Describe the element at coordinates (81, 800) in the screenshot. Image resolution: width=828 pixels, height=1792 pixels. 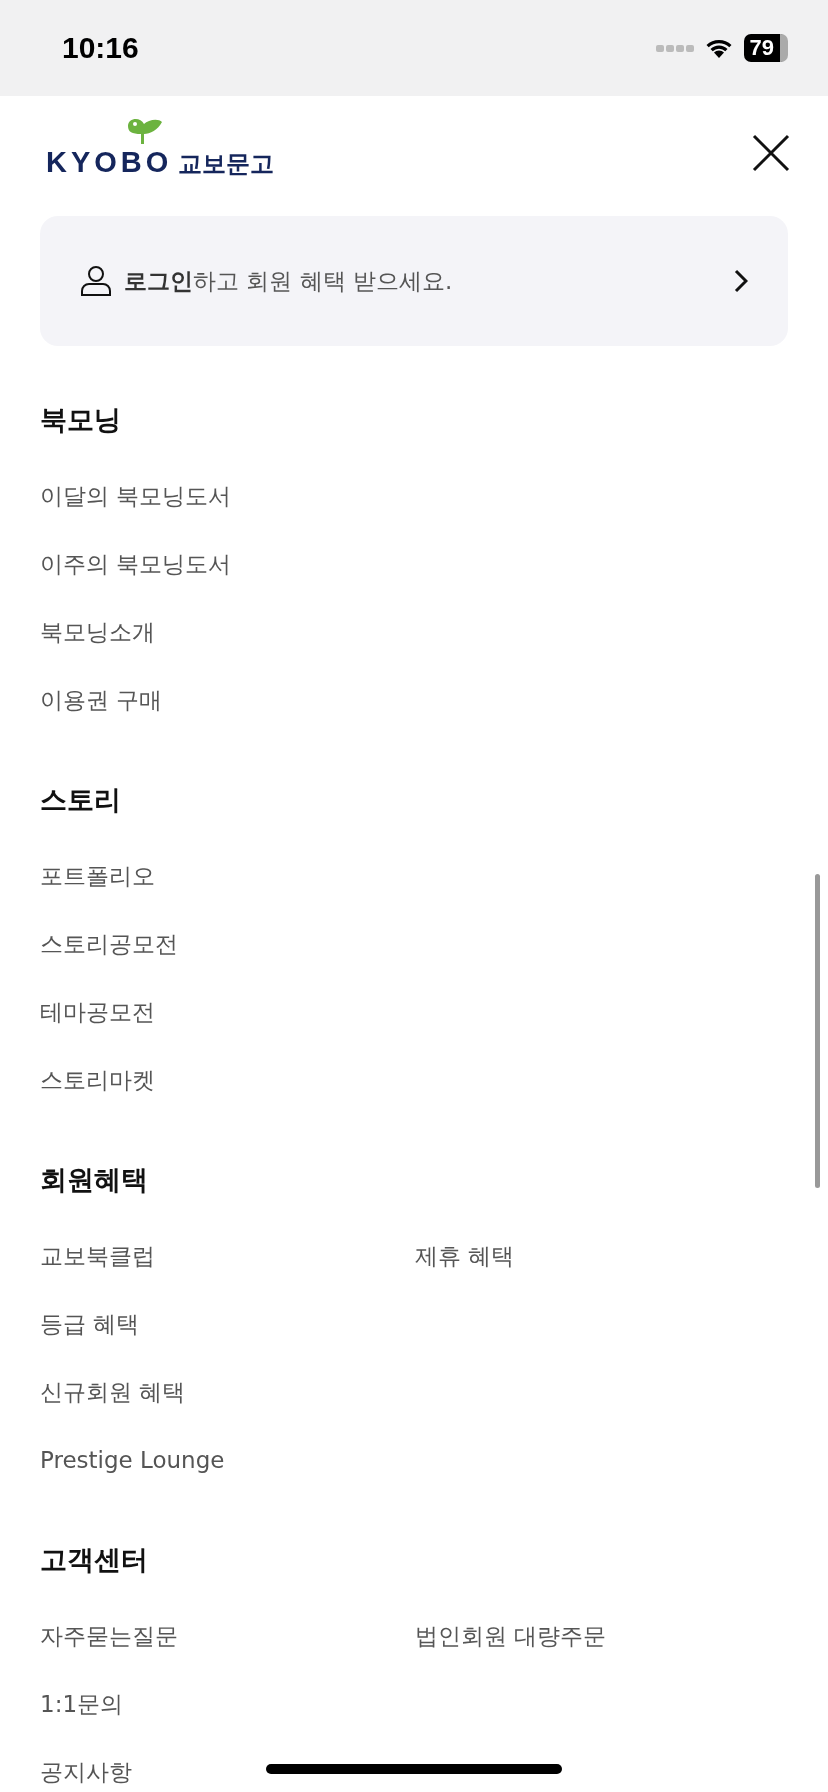
I see `section-heading: 스토리` at that location.